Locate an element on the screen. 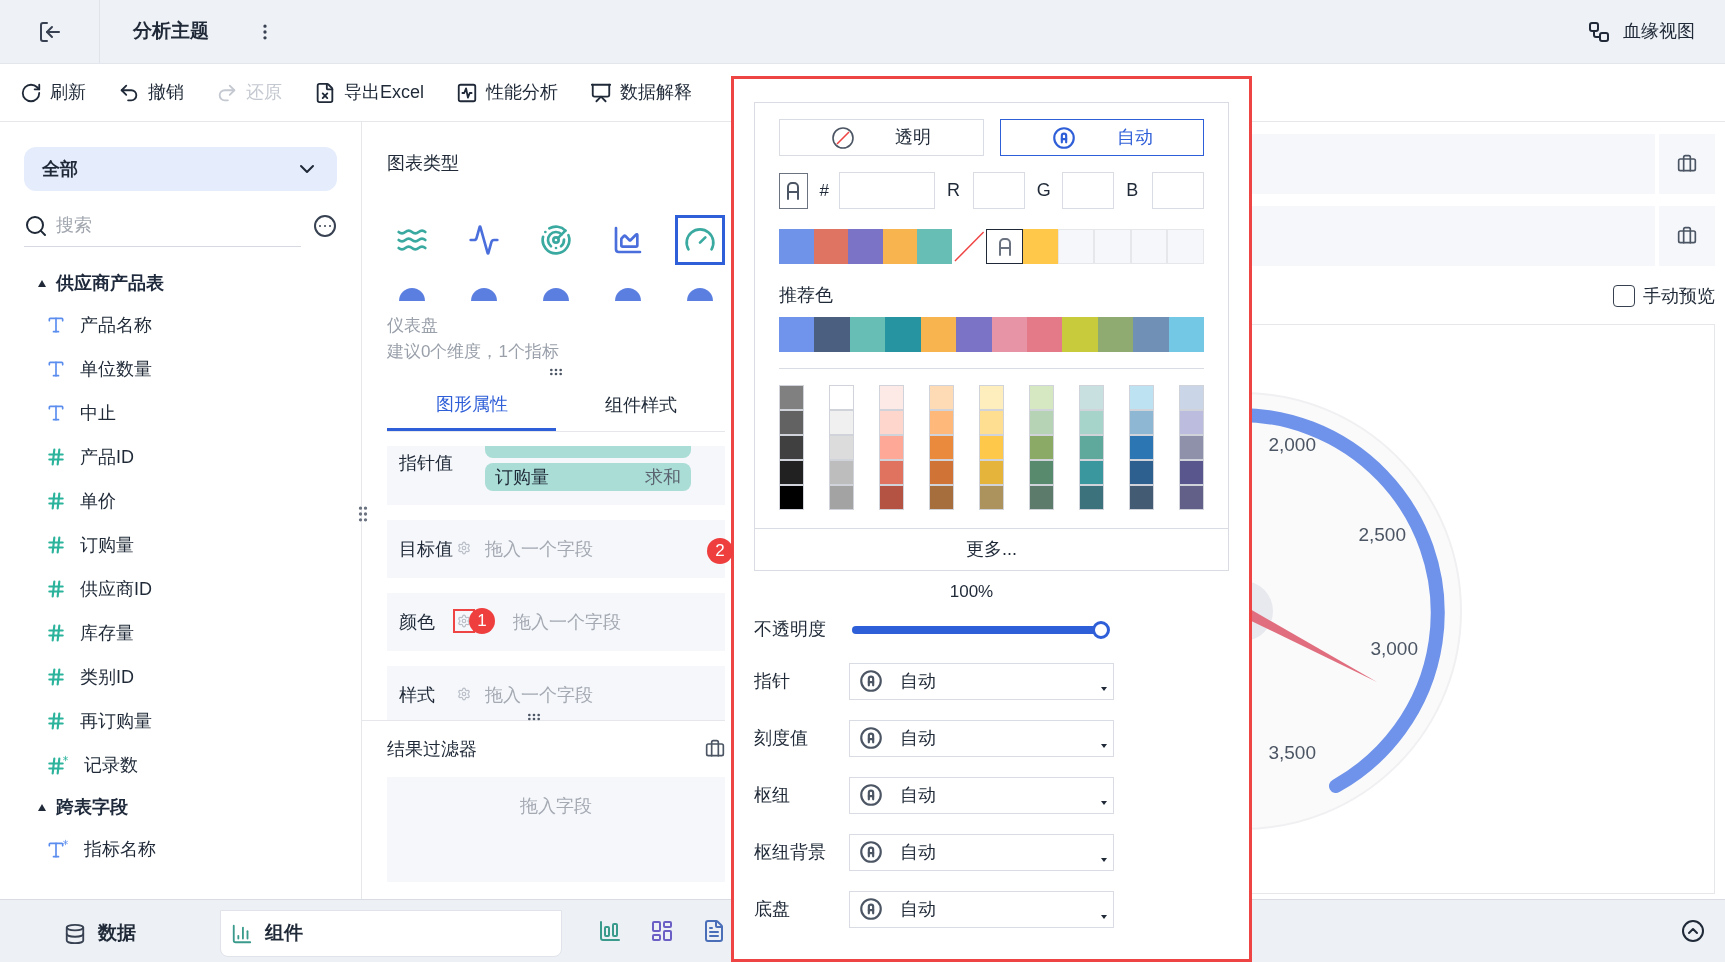 This screenshot has height=962, width=1725. chart-type-option is located at coordinates (700, 240).